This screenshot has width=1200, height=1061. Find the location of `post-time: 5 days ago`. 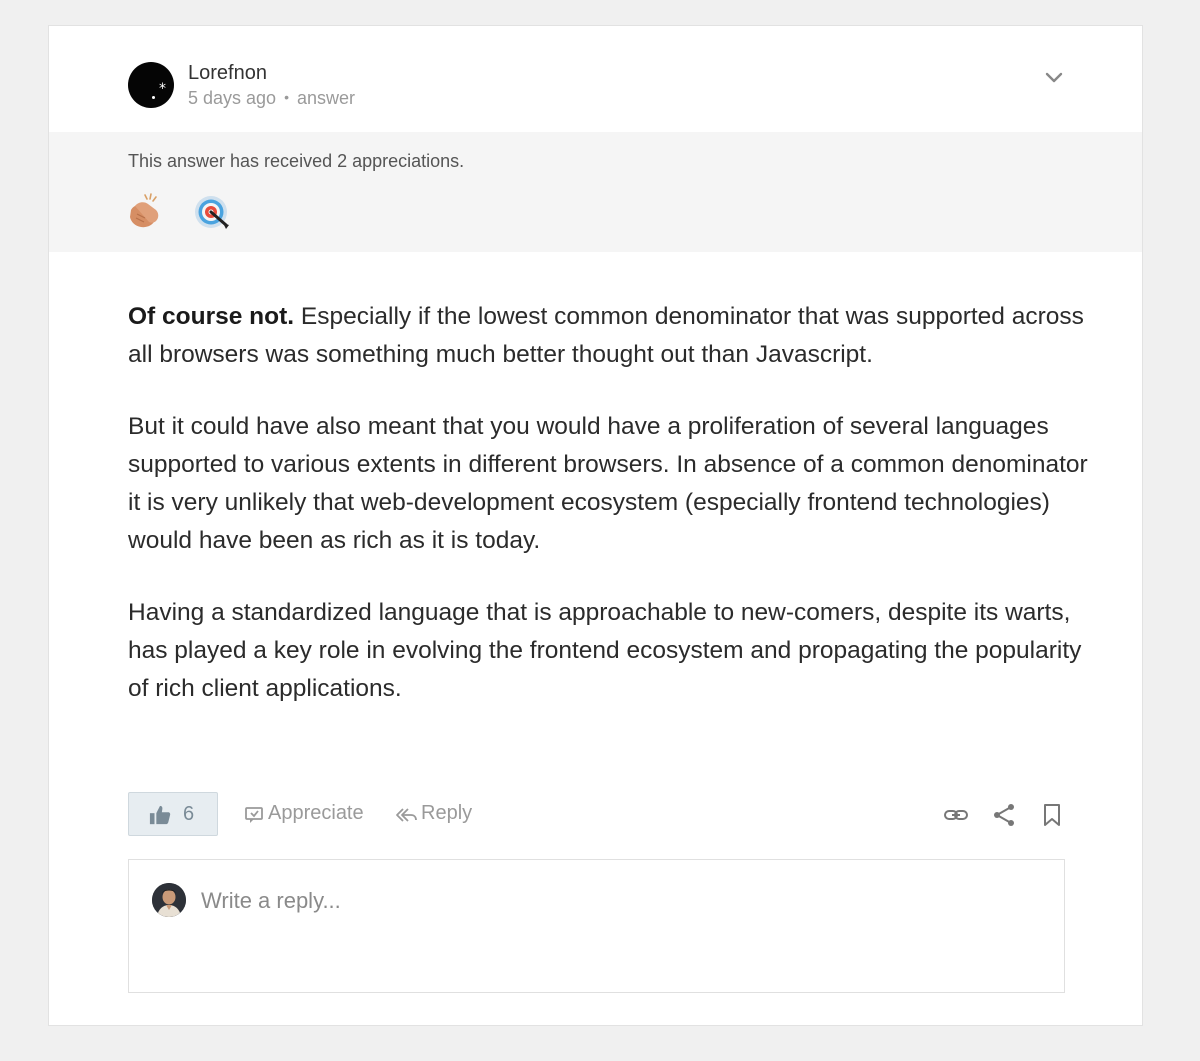

post-time: 5 days ago is located at coordinates (232, 98).